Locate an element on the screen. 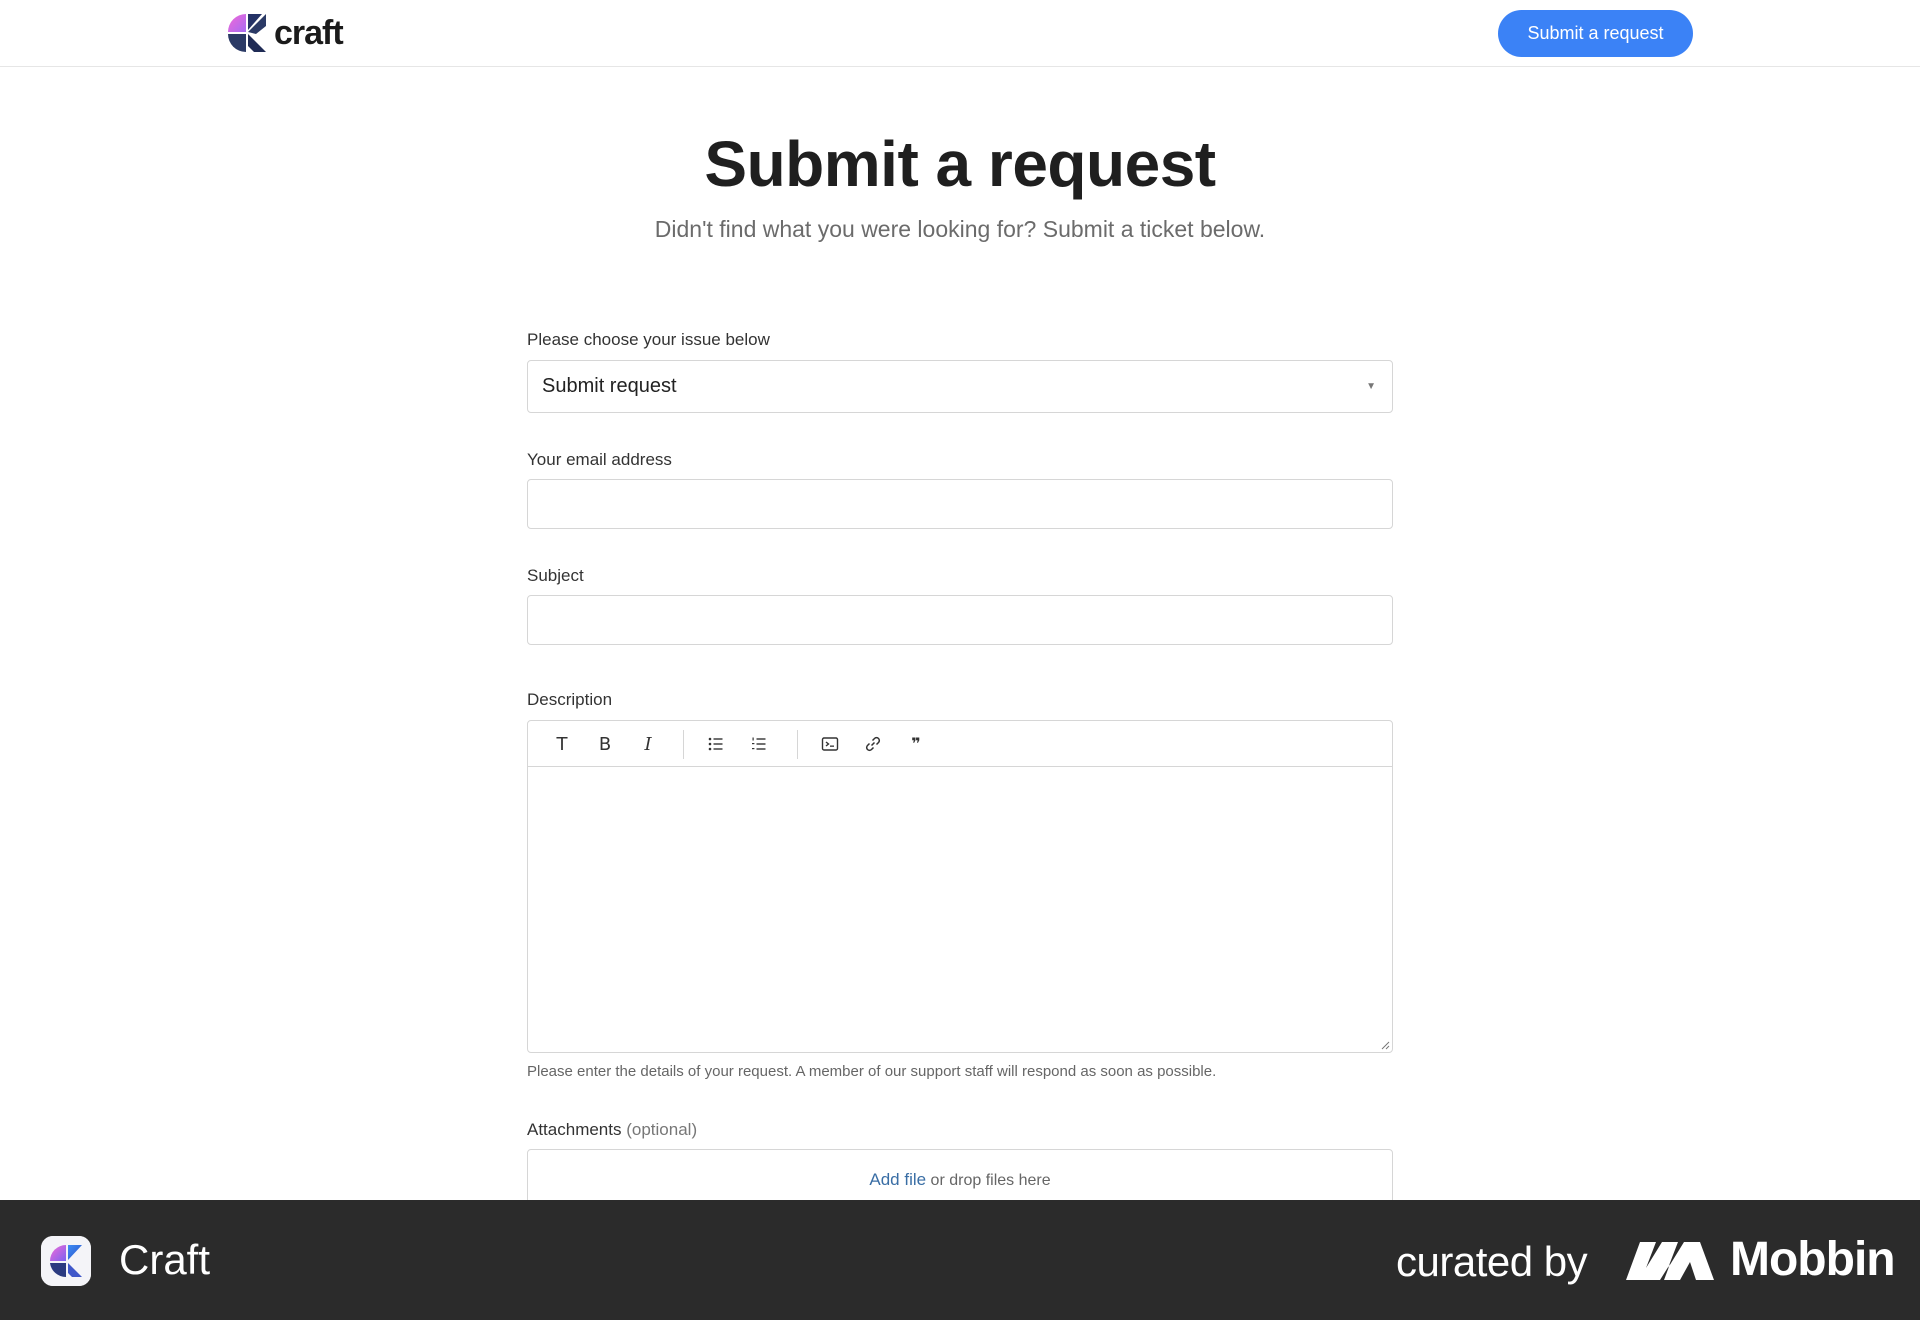 Image resolution: width=1920 pixels, height=1320 pixels. numbered-list-button is located at coordinates (759, 744).